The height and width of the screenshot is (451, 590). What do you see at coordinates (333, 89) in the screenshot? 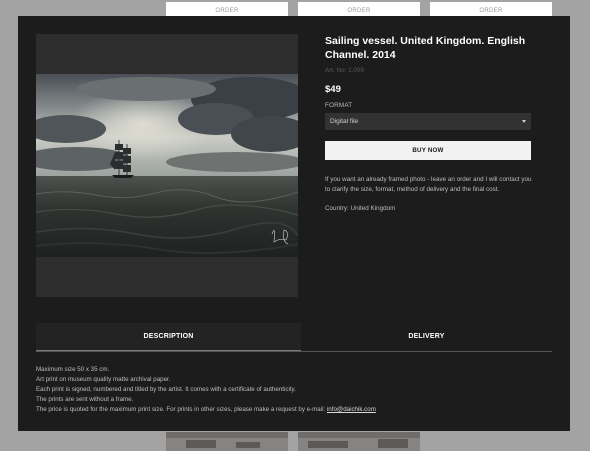
I see `product-price: $49` at bounding box center [333, 89].